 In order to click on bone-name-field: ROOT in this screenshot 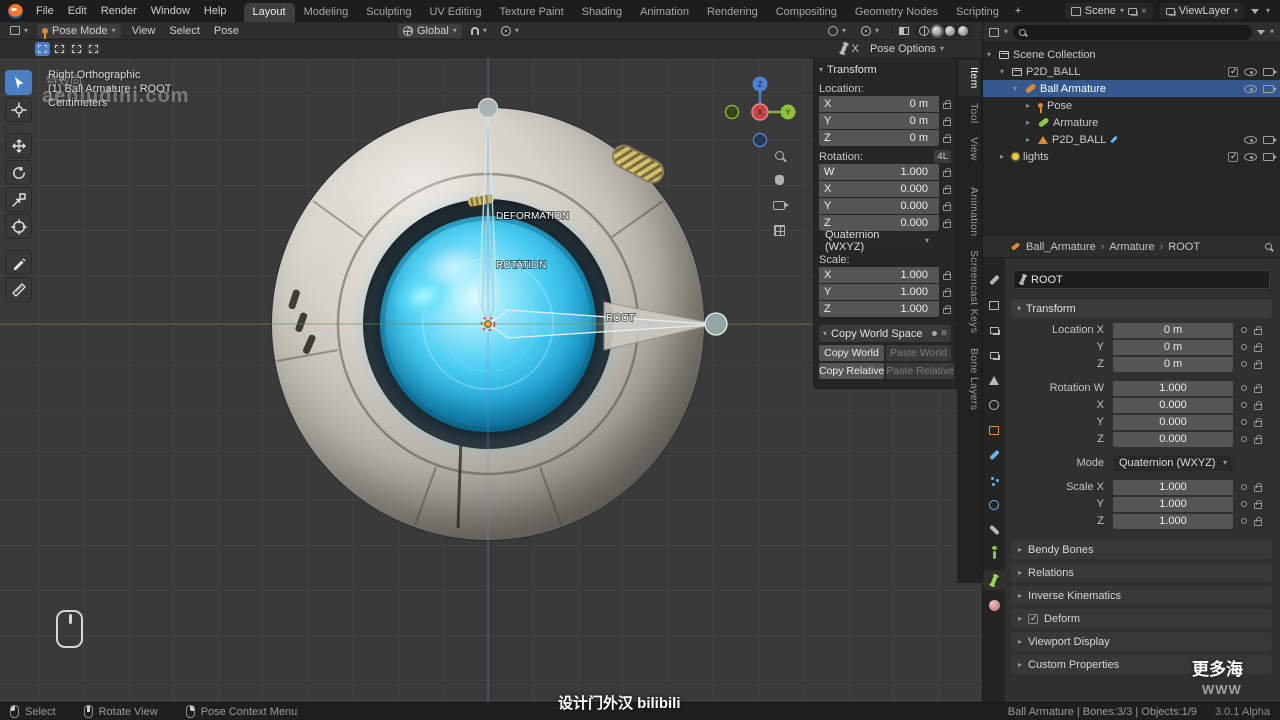, I will do `click(1141, 279)`.